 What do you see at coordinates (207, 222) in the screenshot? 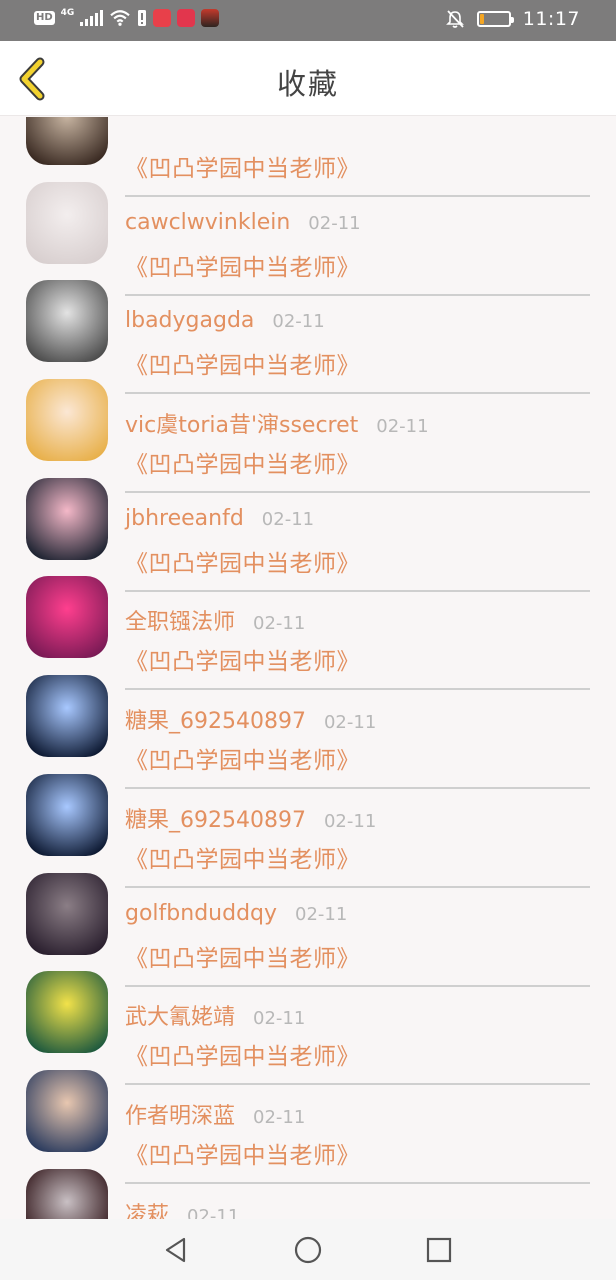
I see `user-name: cawclwvinklein` at bounding box center [207, 222].